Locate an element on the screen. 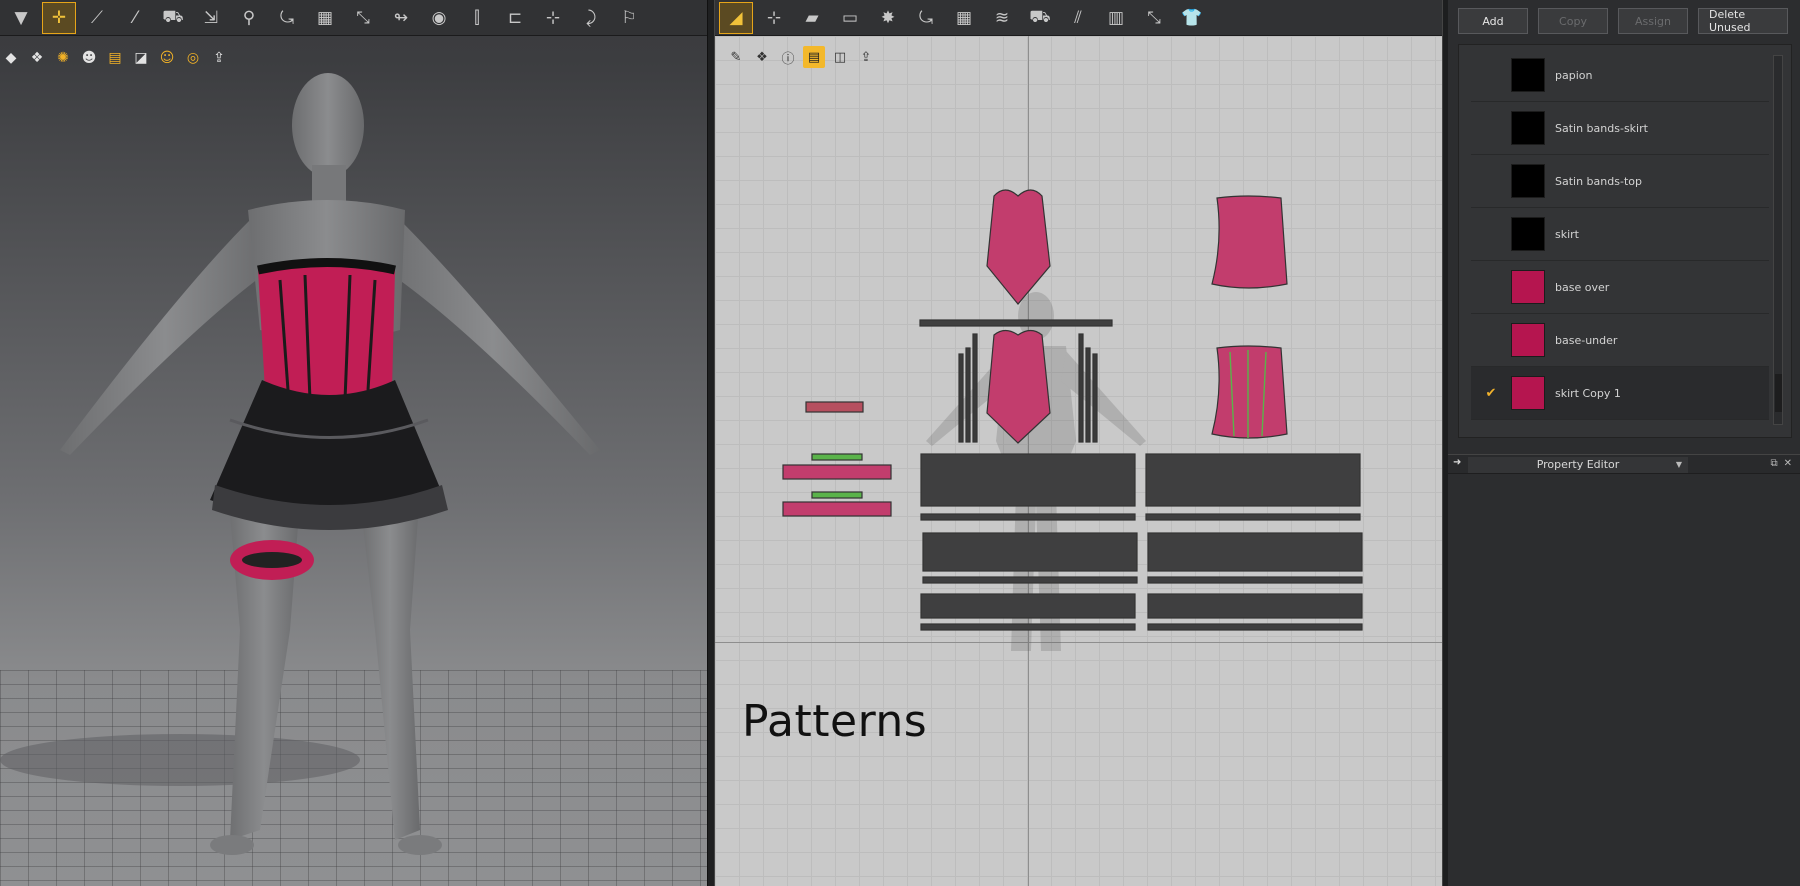 Image resolution: width=1800 pixels, height=886 pixels. avatar-icon: ☻ is located at coordinates (89, 58).